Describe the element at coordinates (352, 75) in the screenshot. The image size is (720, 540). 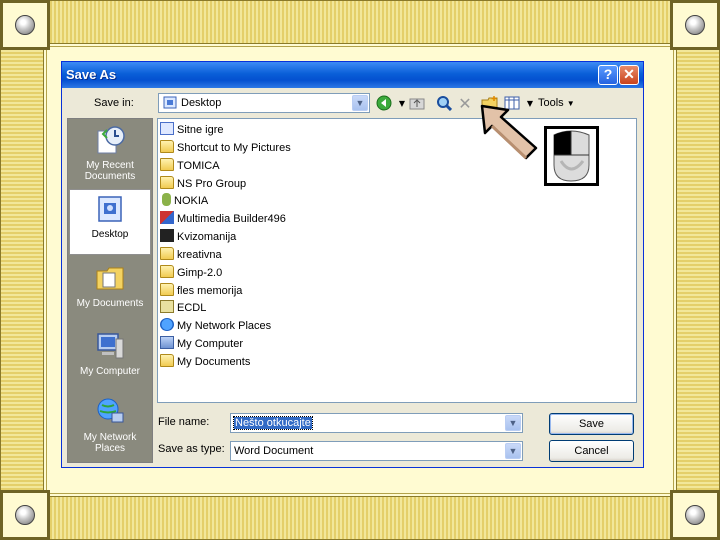
I see `title-bar: Save As ? ✕` at that location.